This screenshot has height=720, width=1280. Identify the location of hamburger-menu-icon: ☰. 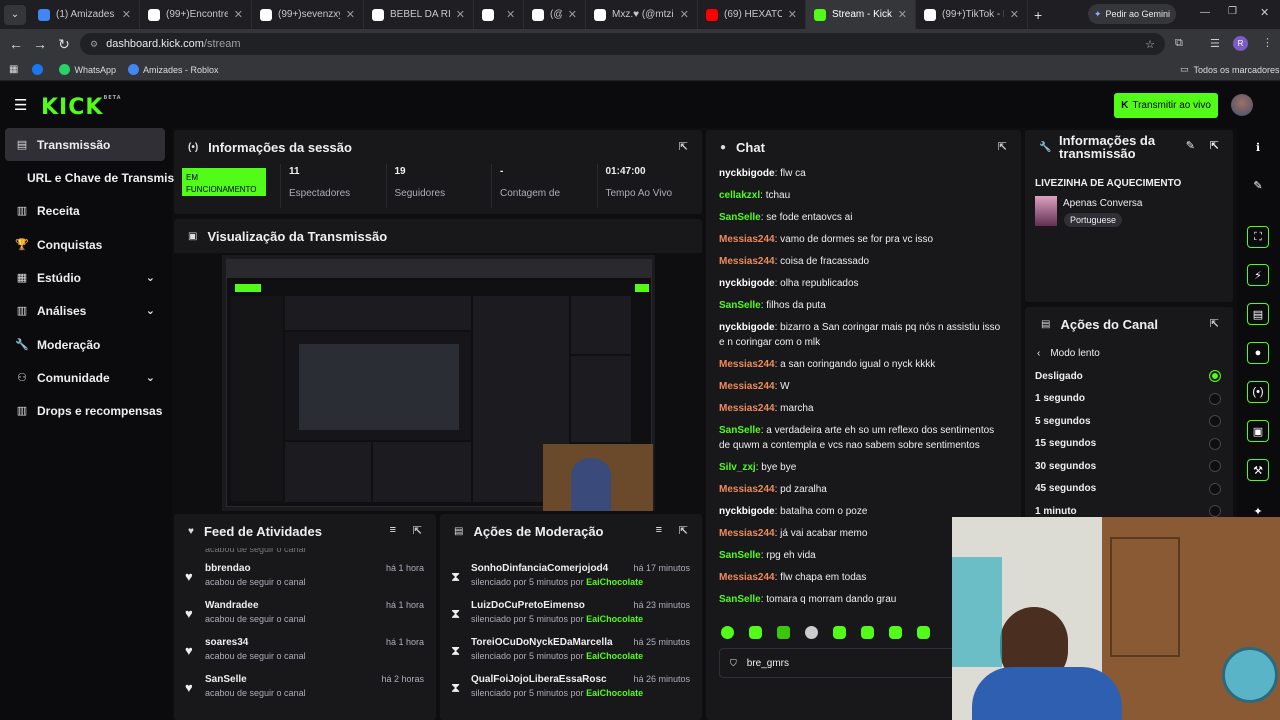
(20, 105).